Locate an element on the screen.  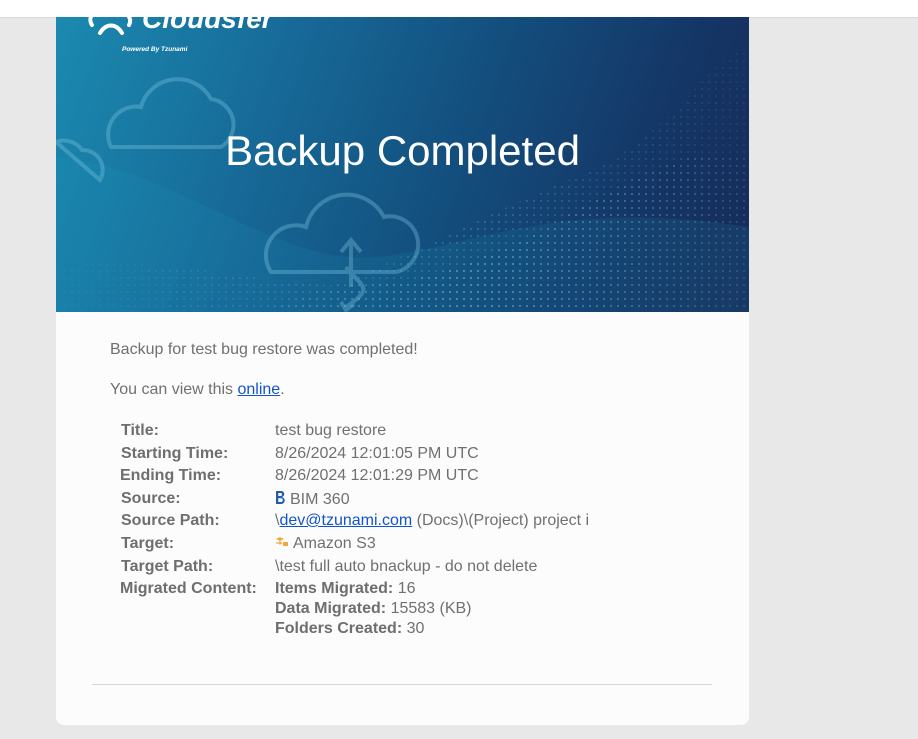
source-name: BIM 360 is located at coordinates (320, 499).